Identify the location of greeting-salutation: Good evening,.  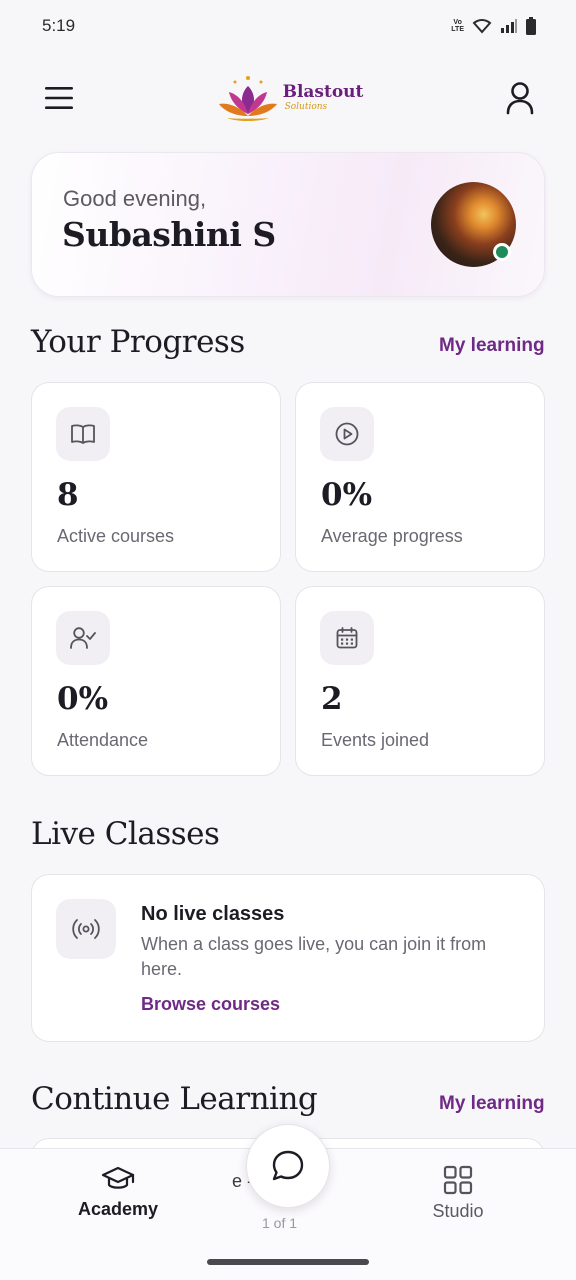
(135, 198).